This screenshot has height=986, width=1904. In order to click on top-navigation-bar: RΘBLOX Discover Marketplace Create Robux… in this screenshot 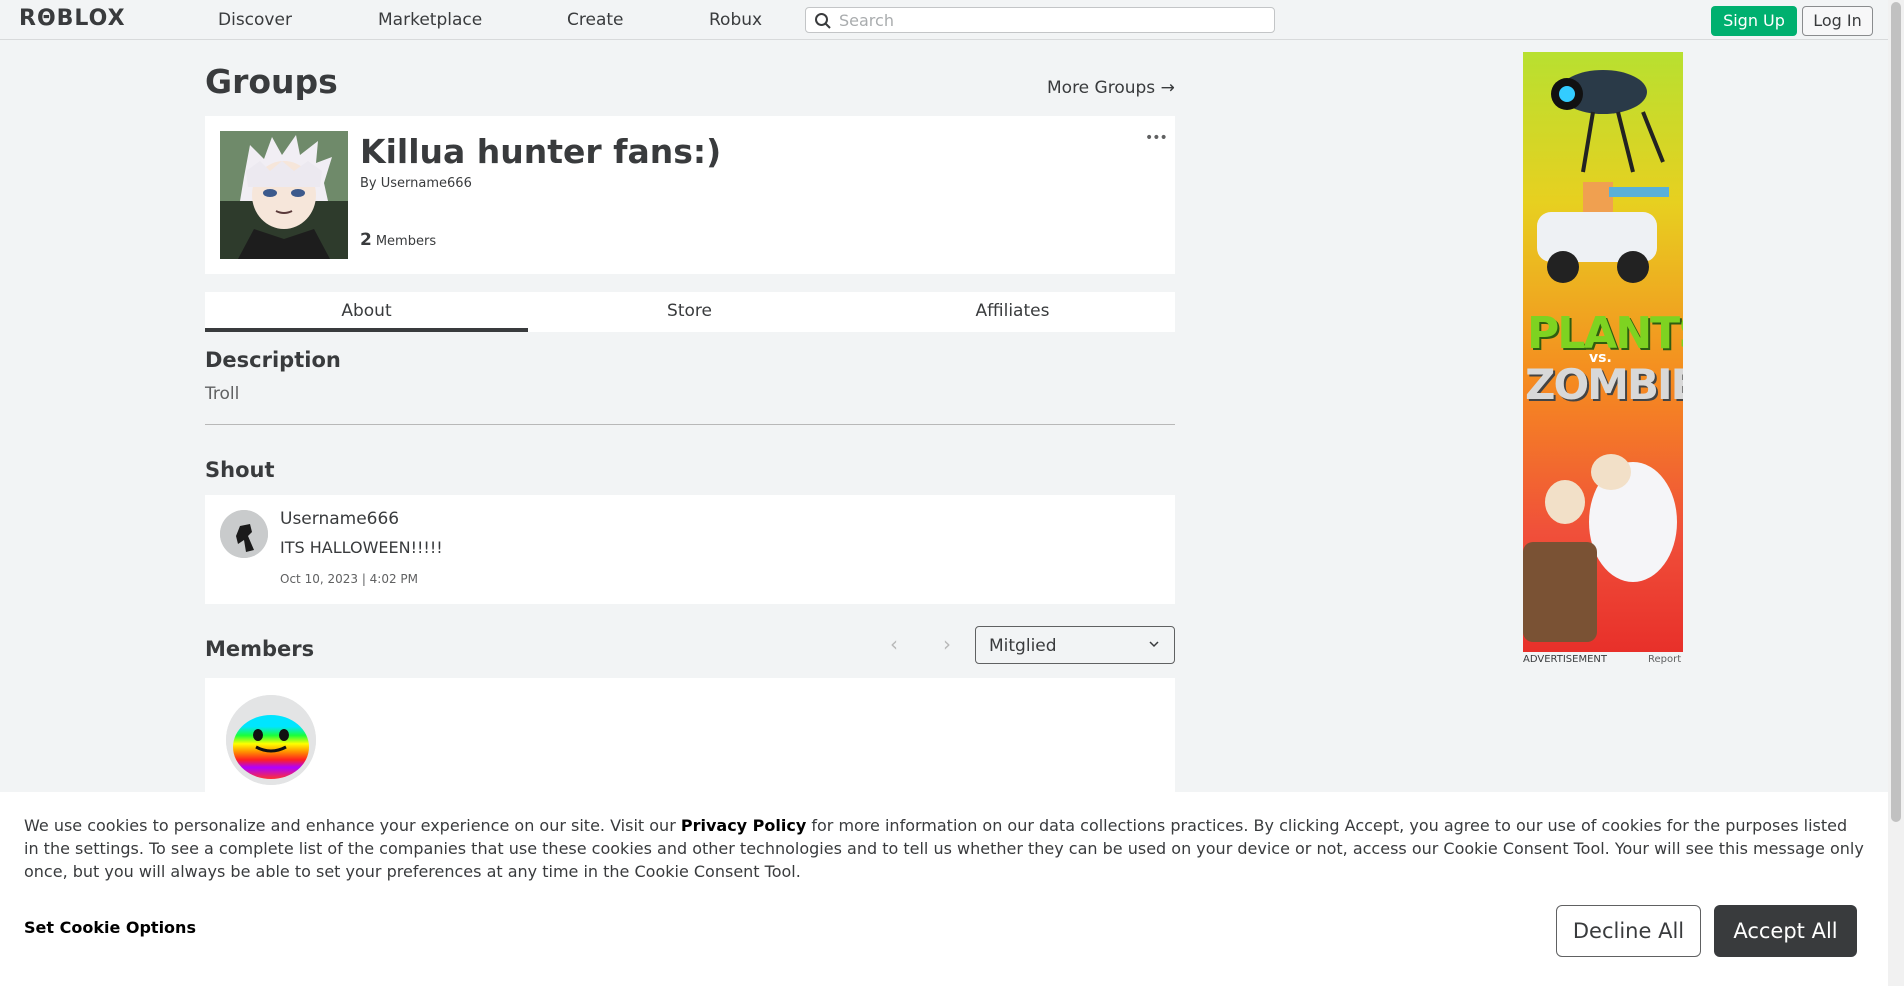, I will do `click(944, 20)`.